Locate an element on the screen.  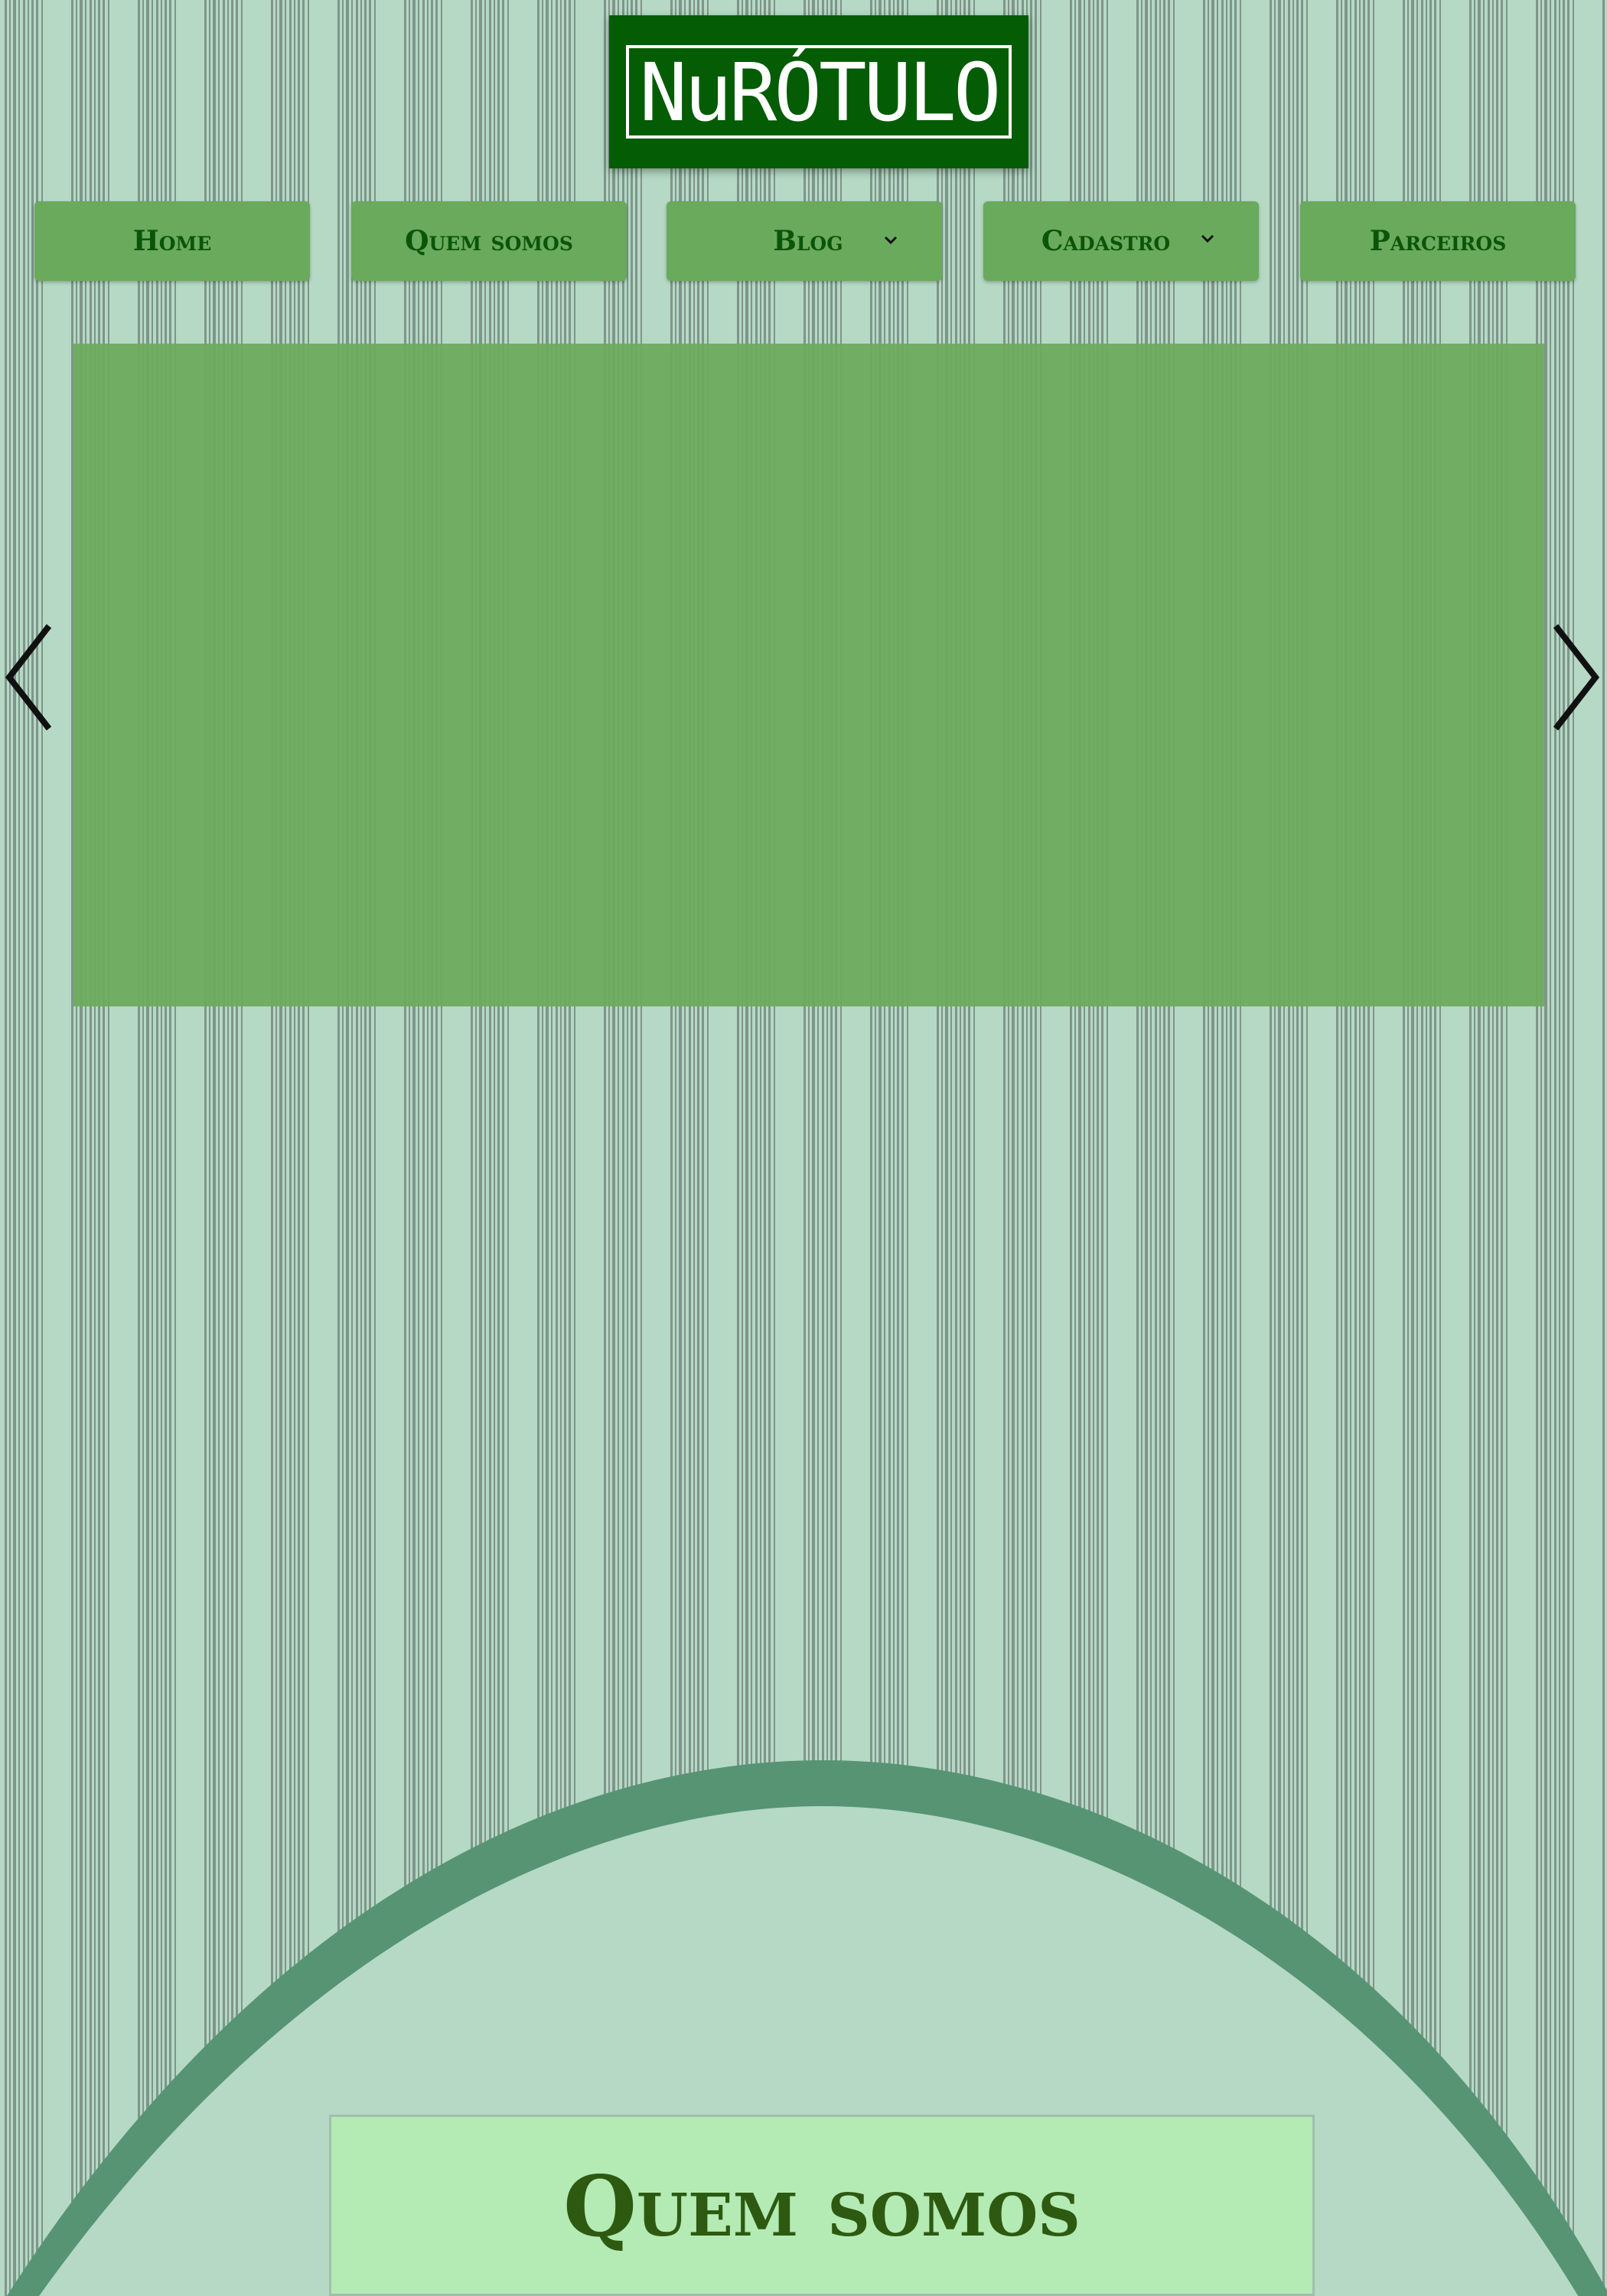
nav-item-parceiros: Parceiros is located at coordinates (1438, 241).